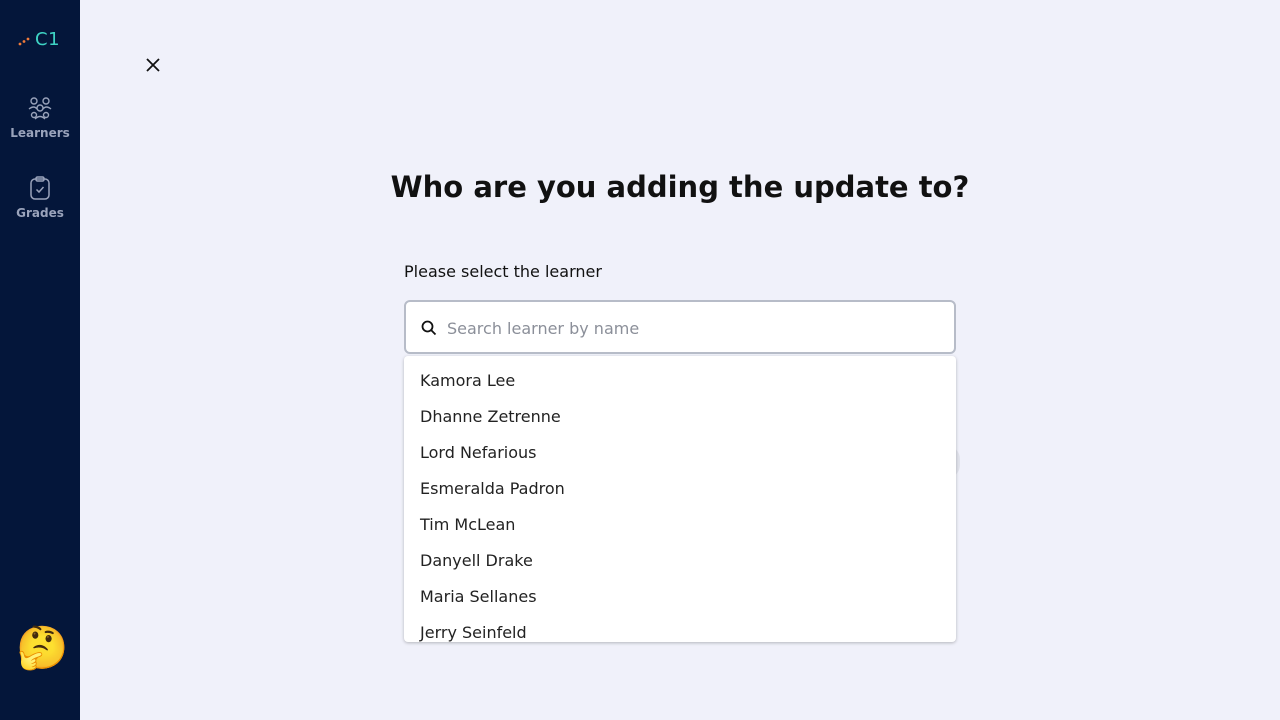  What do you see at coordinates (40, 108) in the screenshot?
I see `users-group-icon` at bounding box center [40, 108].